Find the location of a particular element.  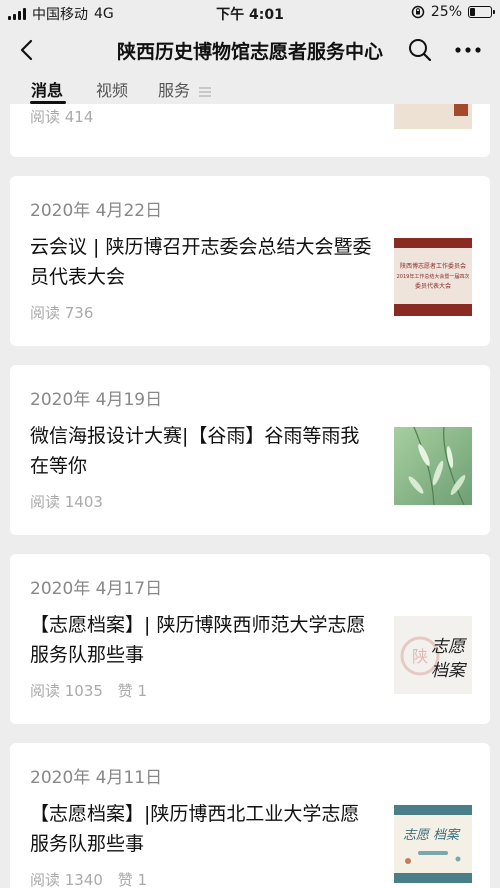

article-meta: 阅读 1340 赞 1 is located at coordinates (93, 878).